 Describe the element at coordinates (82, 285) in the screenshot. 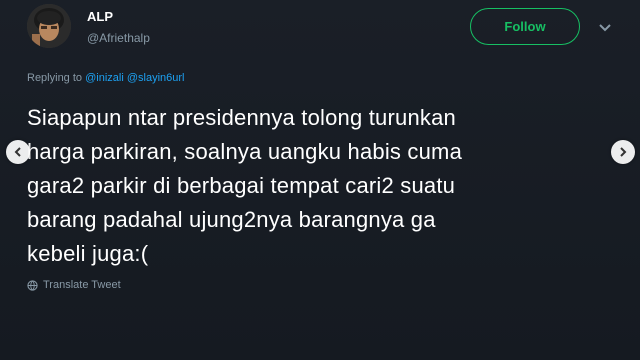

I see `translate-tweet-label: Translate Tweet` at that location.